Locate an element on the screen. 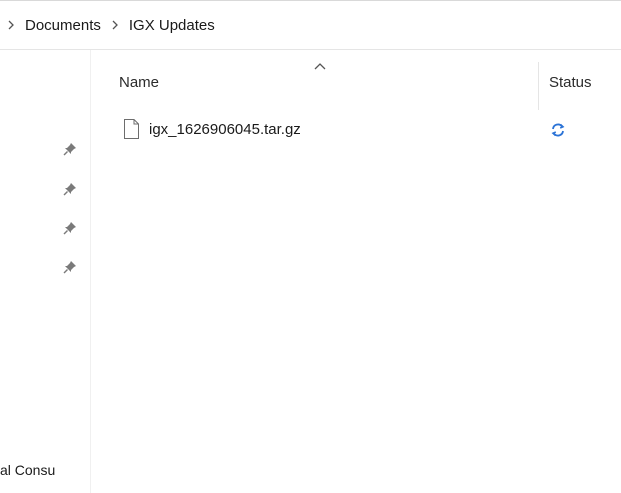 This screenshot has height=493, width=621. breadcrumb: Documents IGX Updates is located at coordinates (310, 25).